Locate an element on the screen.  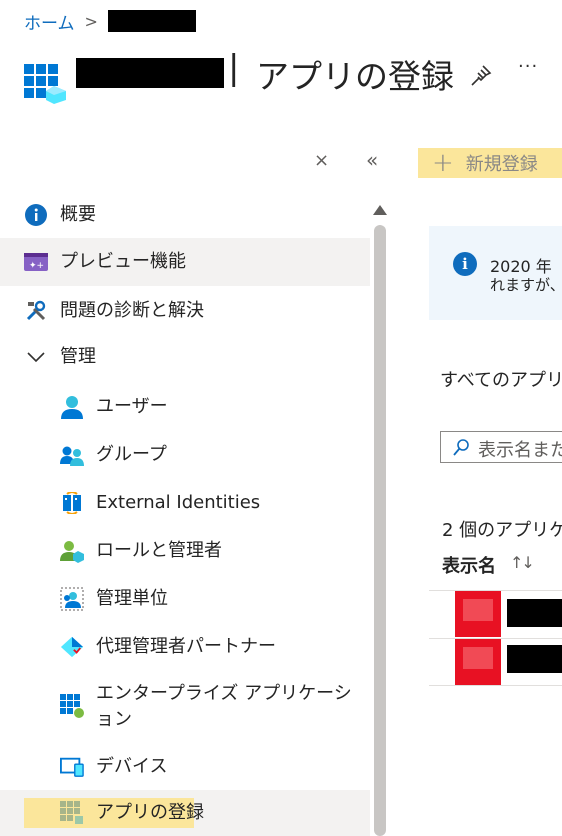
sidebar-item-label: 問題の診断と解決 is located at coordinates (132, 310).